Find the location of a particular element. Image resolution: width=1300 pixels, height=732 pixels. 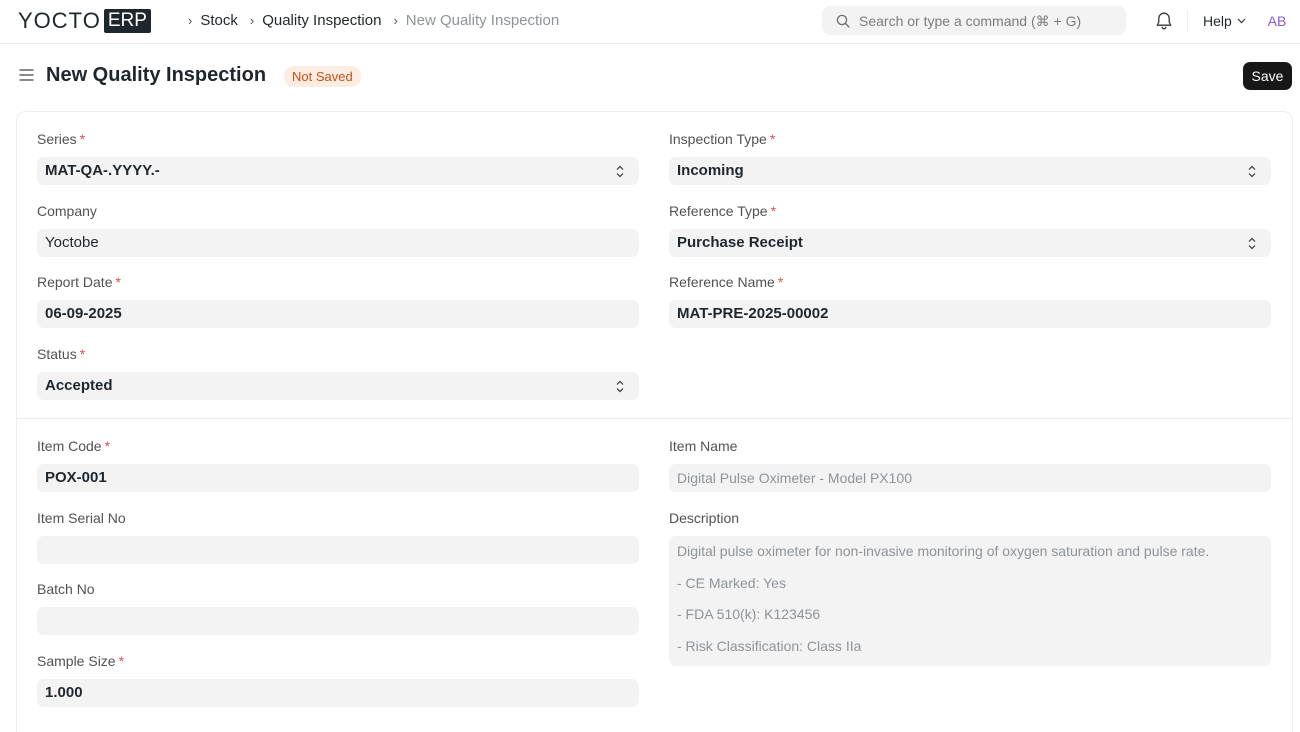

field-series: Series * MAT-QA-.YYYY.- is located at coordinates (338, 157).